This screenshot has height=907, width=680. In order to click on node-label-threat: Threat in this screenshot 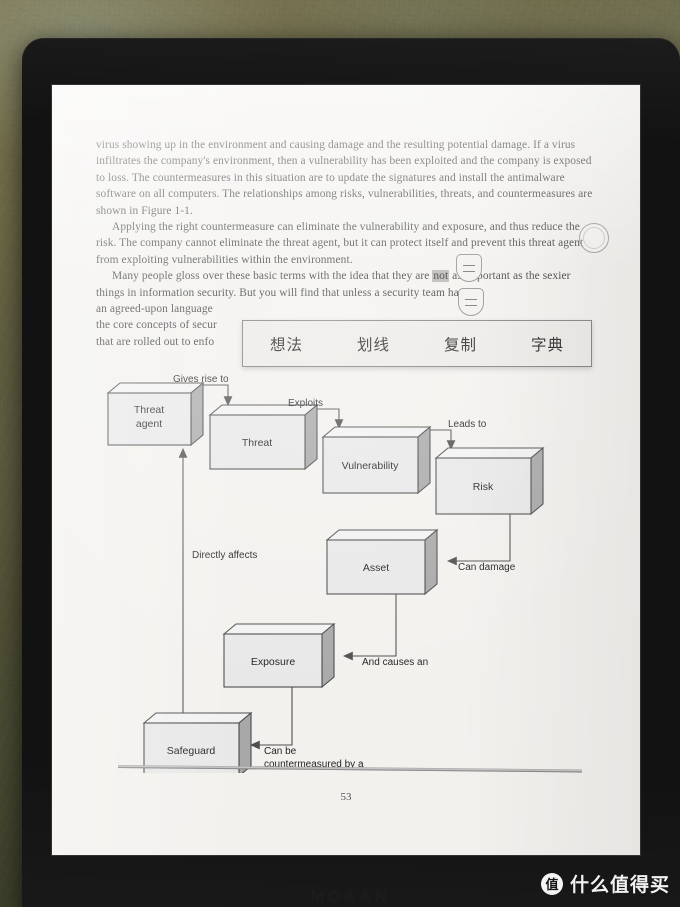, I will do `click(257, 443)`.